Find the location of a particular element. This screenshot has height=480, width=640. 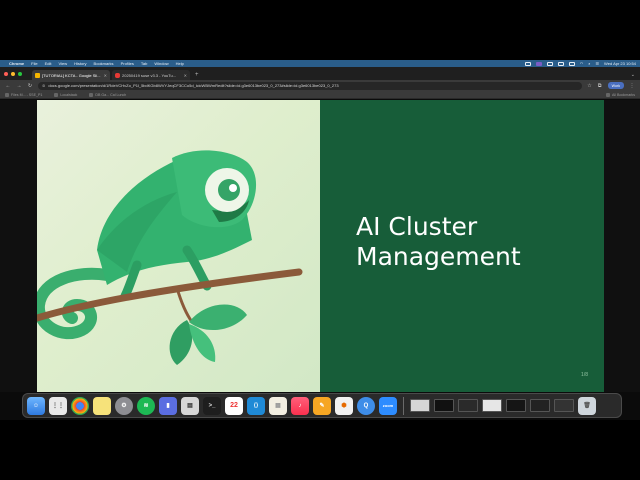

app-icon: ▮ is located at coordinates (168, 405).